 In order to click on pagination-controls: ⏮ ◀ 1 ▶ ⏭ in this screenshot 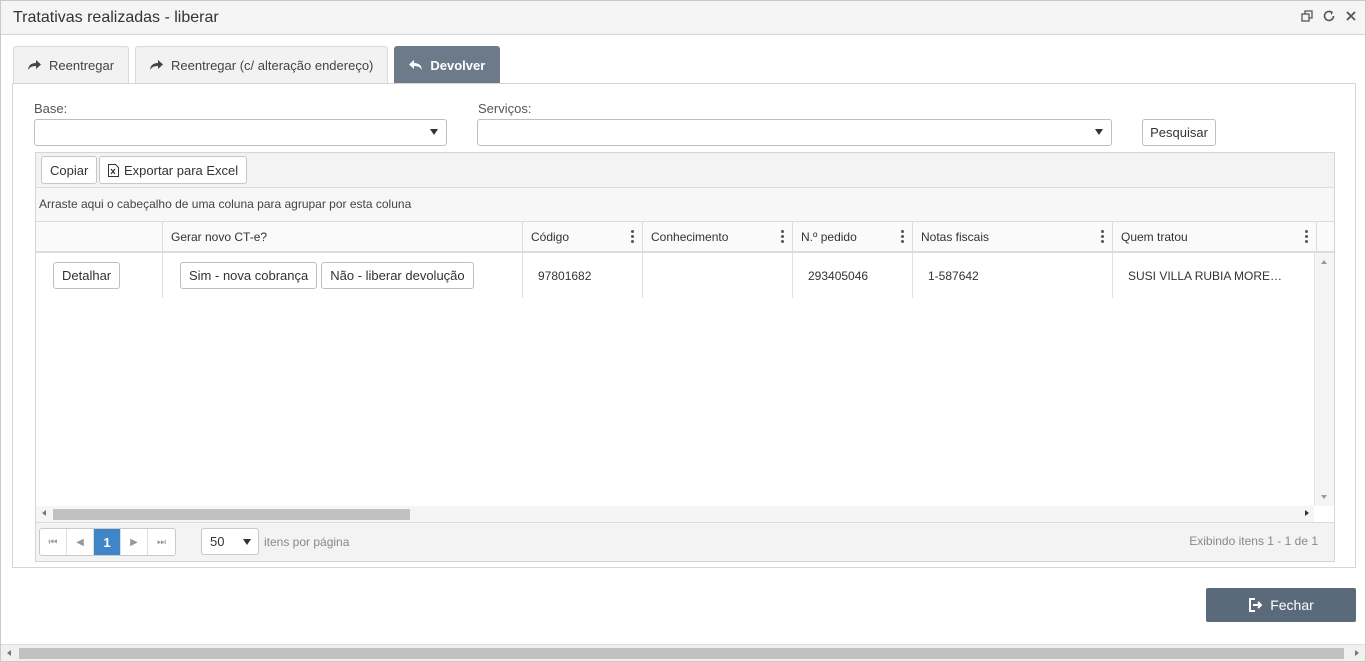, I will do `click(107, 542)`.